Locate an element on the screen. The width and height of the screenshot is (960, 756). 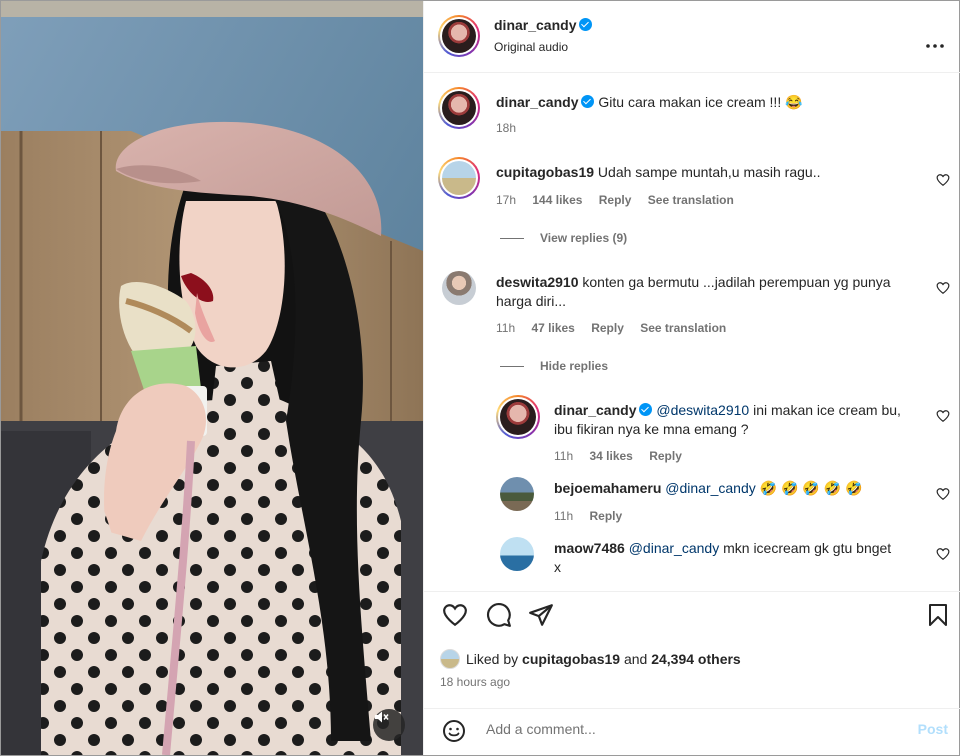
caption-avatar is located at coordinates (459, 108).